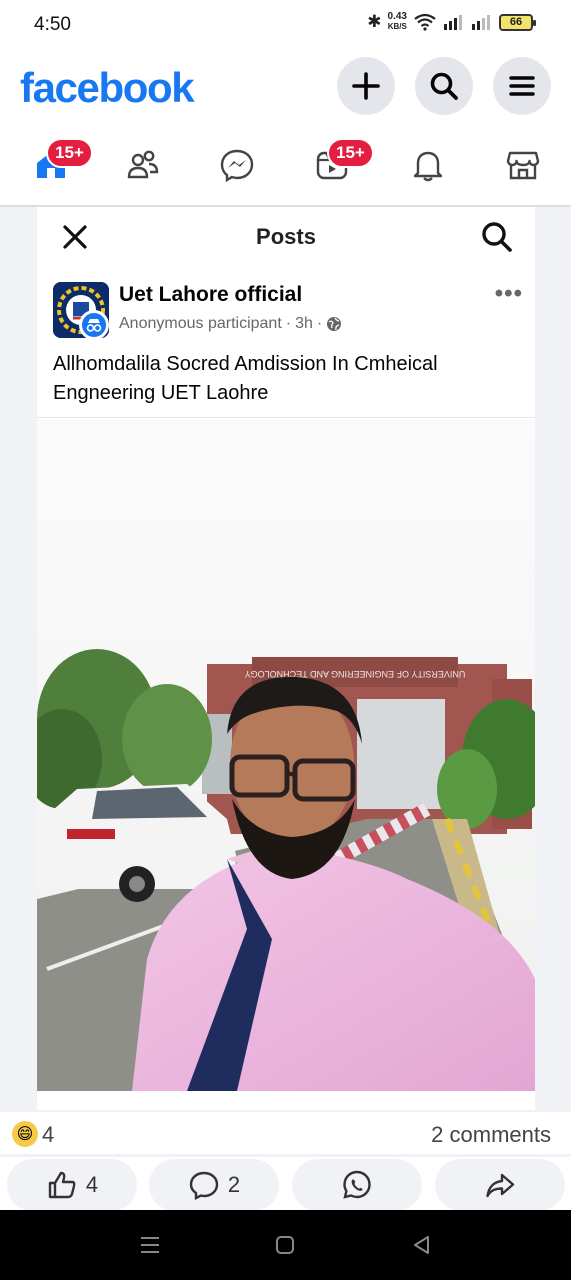 The height and width of the screenshot is (1280, 571). I want to click on menu-icon, so click(522, 86).